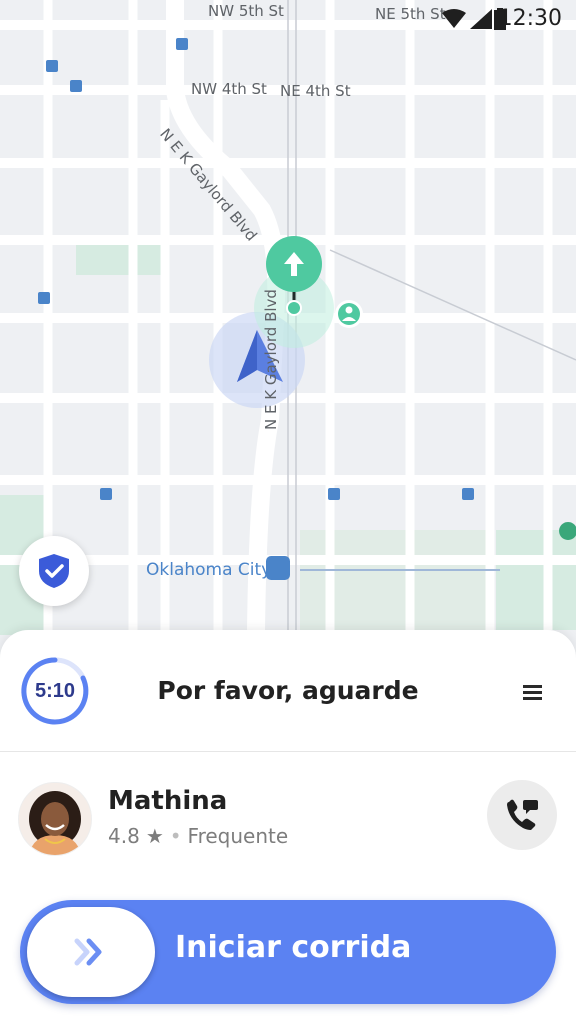 This screenshot has height=1024, width=576. I want to click on street-label-gaylord-vertical: N E K Gaylord Blvd, so click(271, 359).